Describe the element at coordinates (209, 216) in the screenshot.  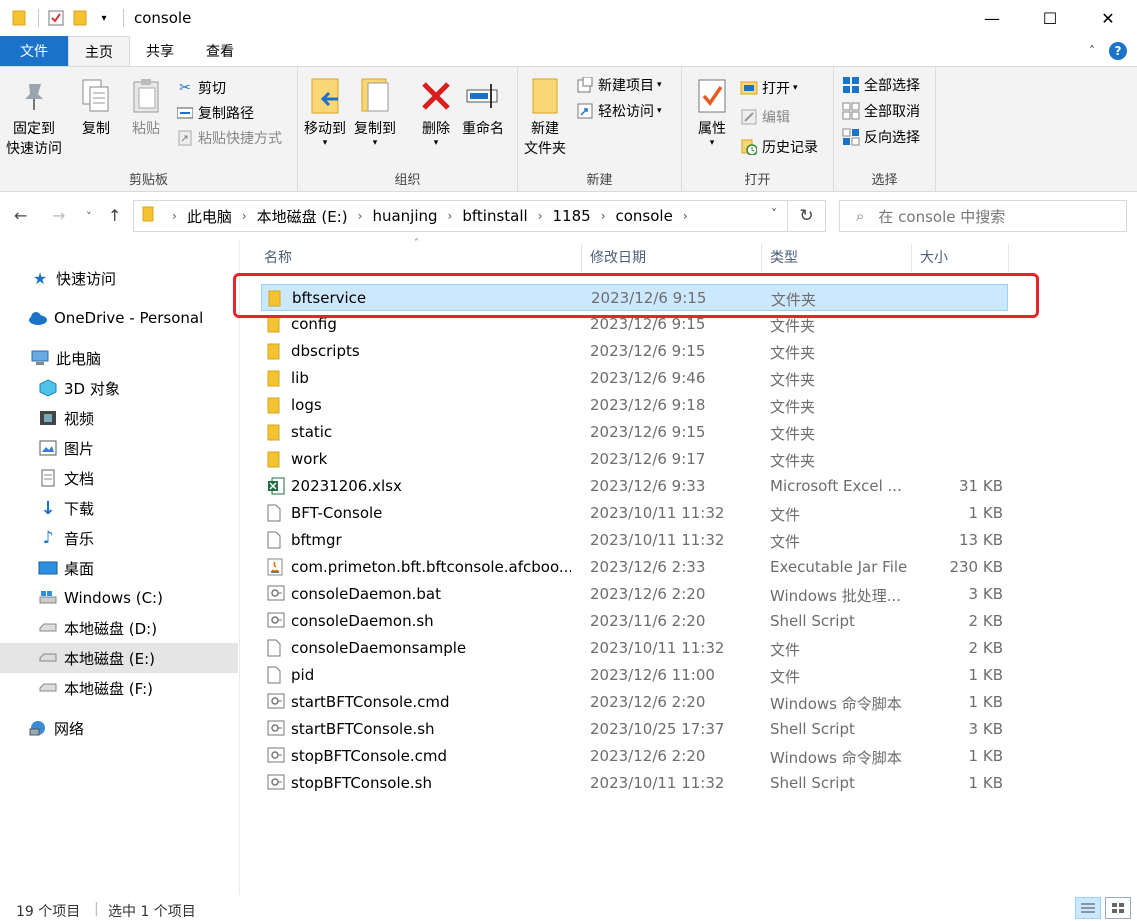
I see `breadcrumb-item: 此电脑` at that location.